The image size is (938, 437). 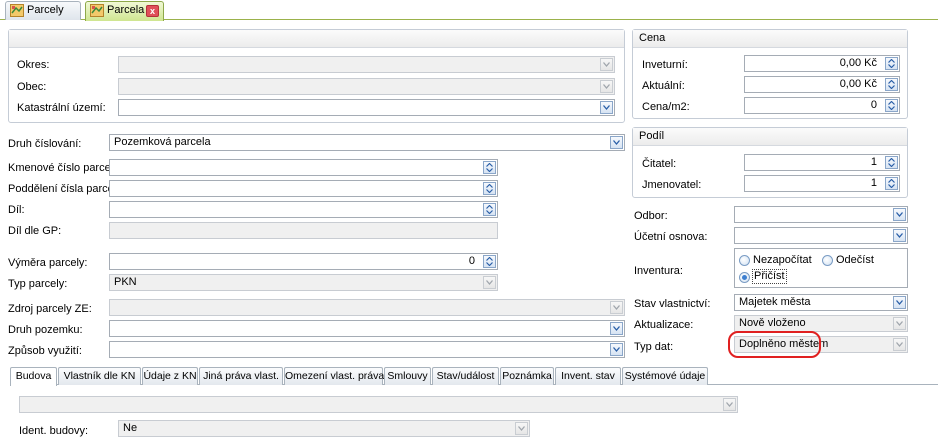 I want to click on druh-cislovani-label: Druh číslování:, so click(x=45, y=144).